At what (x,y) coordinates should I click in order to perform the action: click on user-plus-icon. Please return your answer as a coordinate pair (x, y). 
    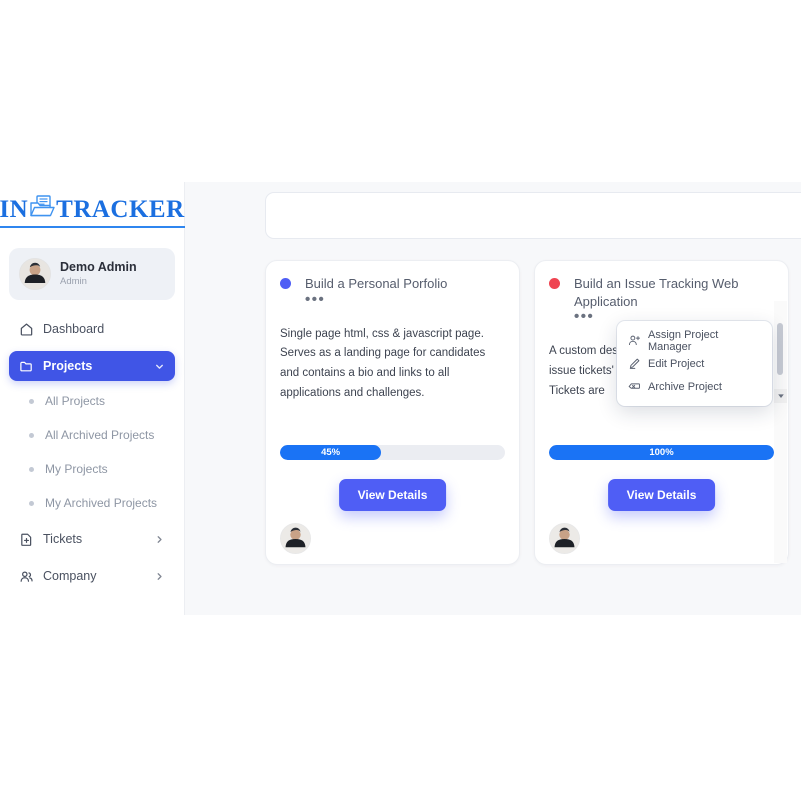
    Looking at the image, I should click on (634, 341).